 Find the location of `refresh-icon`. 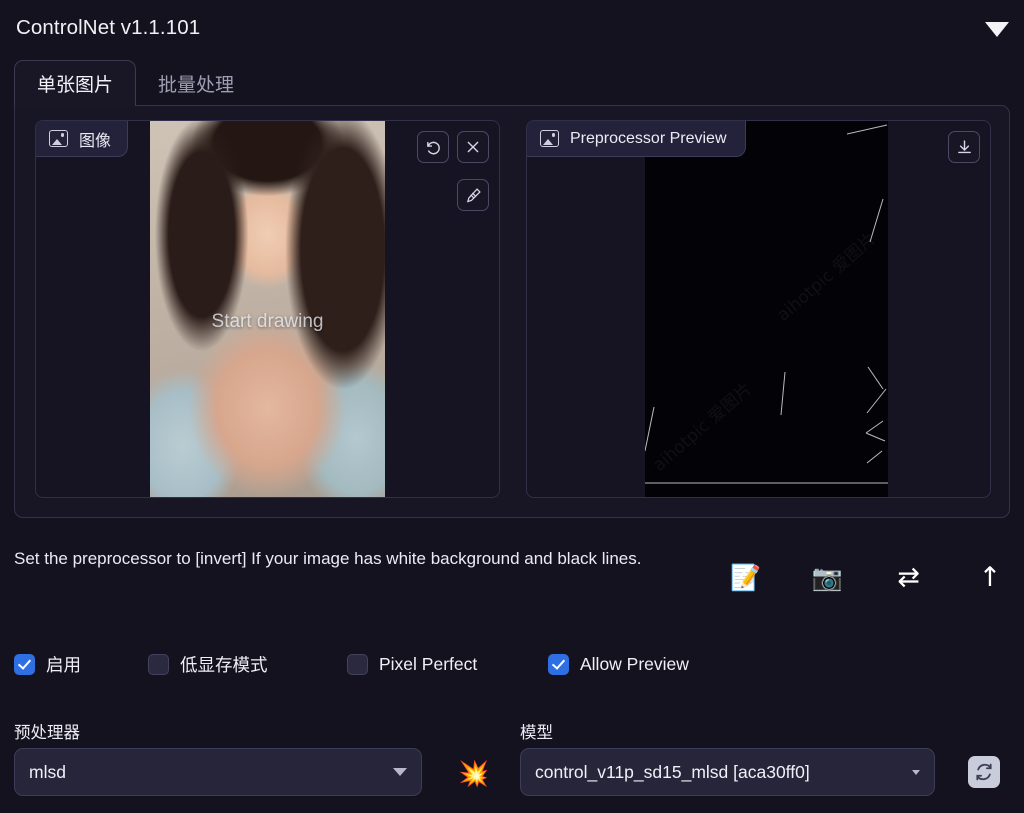

refresh-icon is located at coordinates (984, 772).